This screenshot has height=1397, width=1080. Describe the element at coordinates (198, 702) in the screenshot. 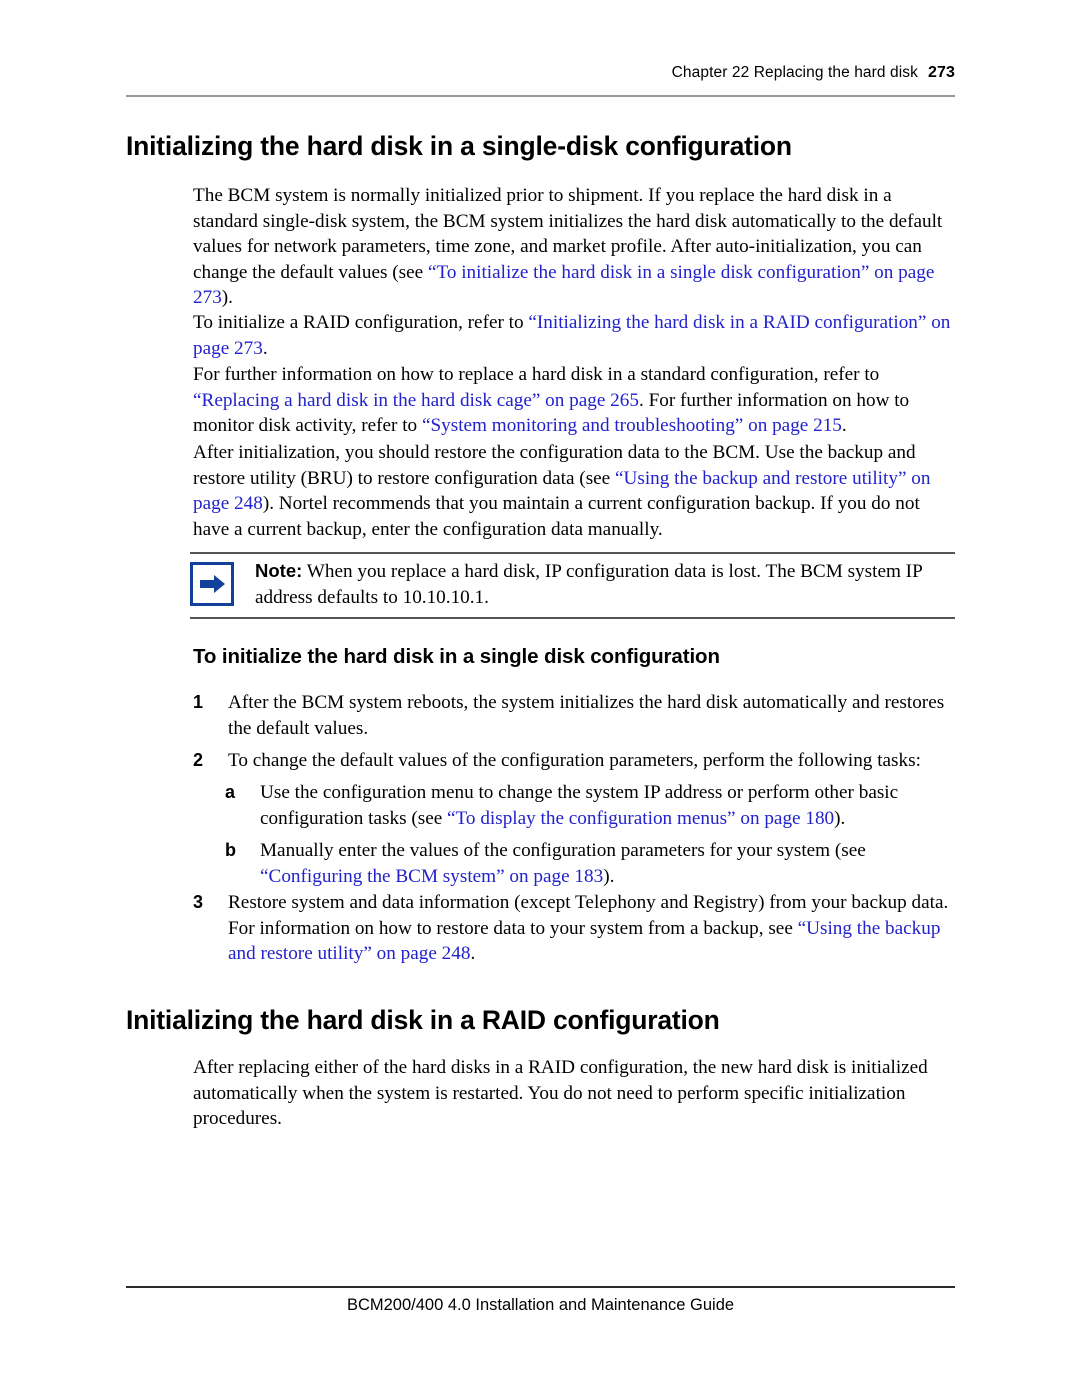

I see `step-marker: 1` at that location.